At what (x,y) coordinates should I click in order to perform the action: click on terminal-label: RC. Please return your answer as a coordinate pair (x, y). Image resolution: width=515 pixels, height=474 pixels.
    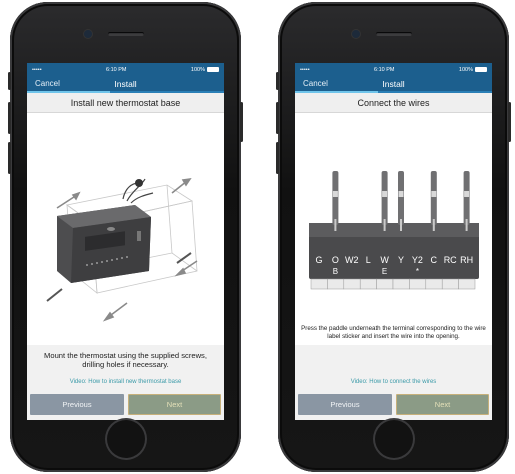
    Looking at the image, I should click on (450, 260).